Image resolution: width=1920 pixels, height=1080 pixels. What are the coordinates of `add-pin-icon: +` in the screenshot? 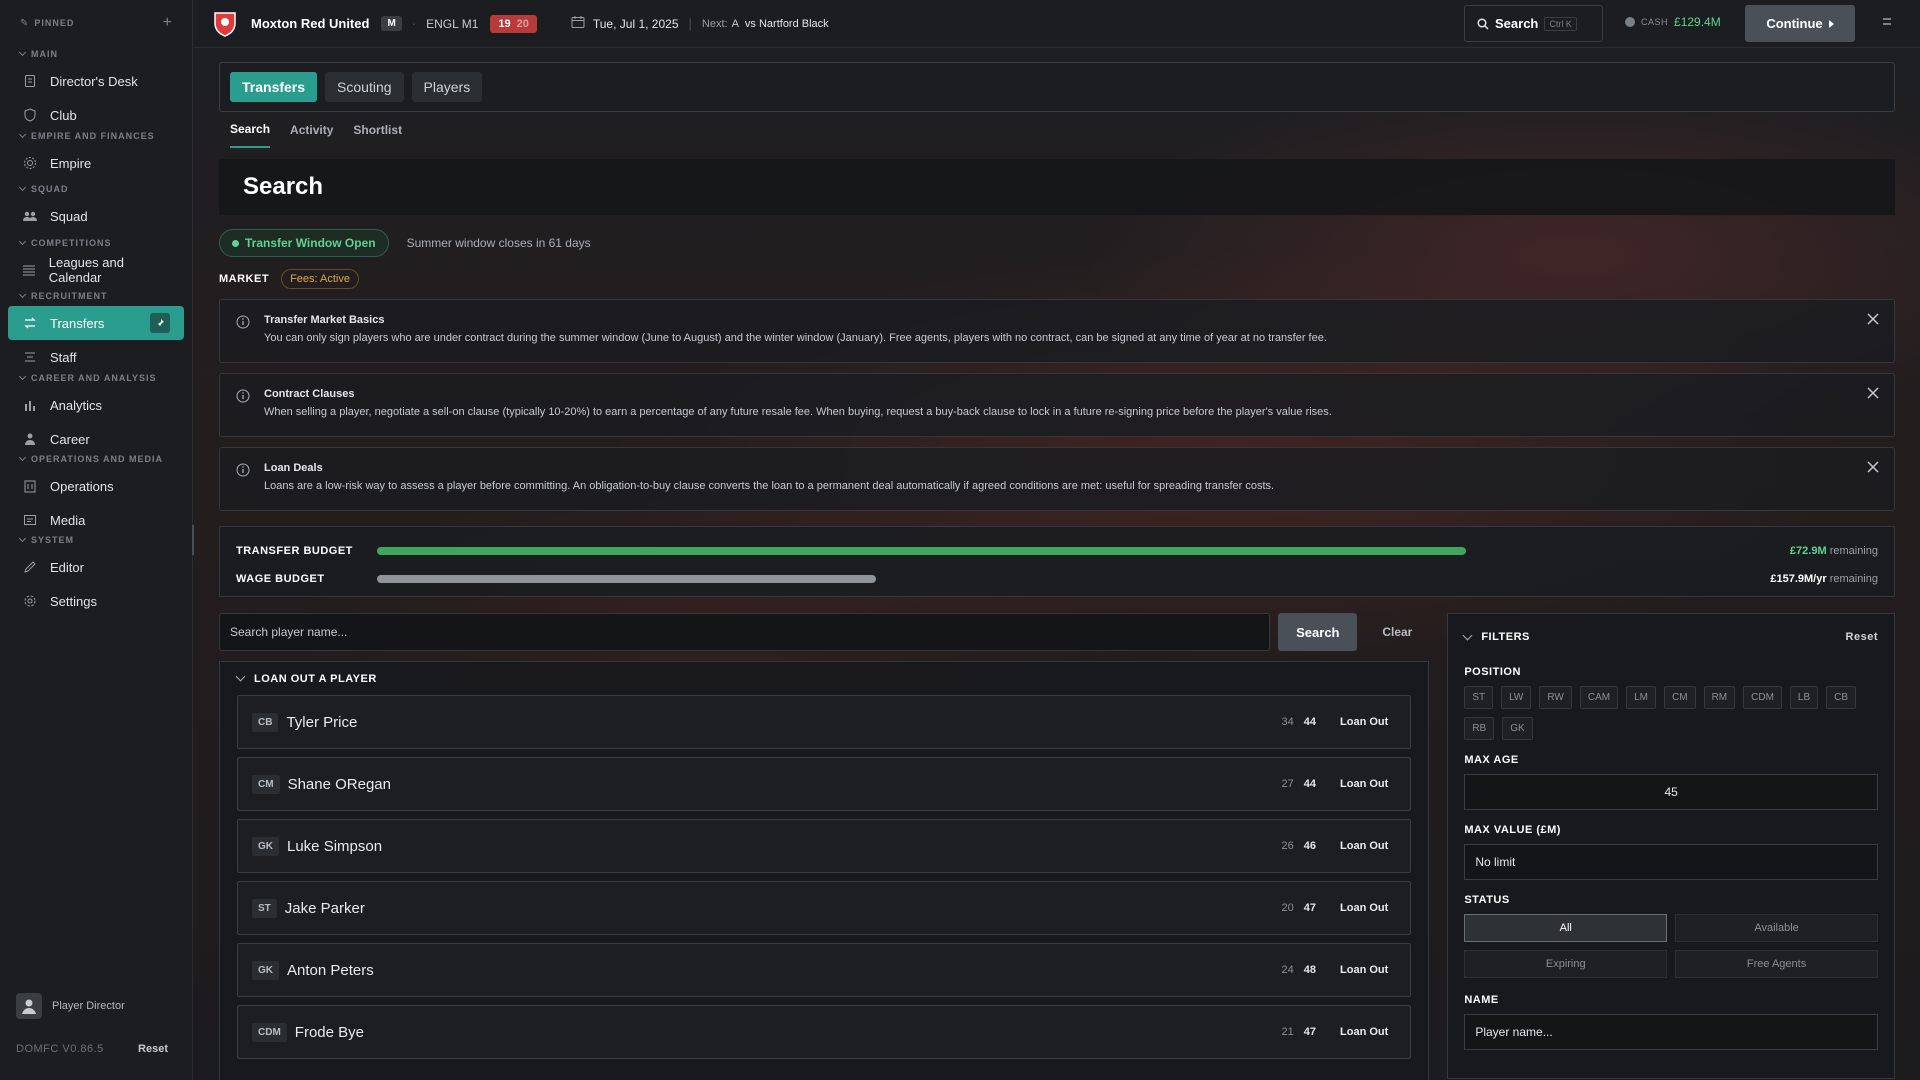 It's located at (167, 23).